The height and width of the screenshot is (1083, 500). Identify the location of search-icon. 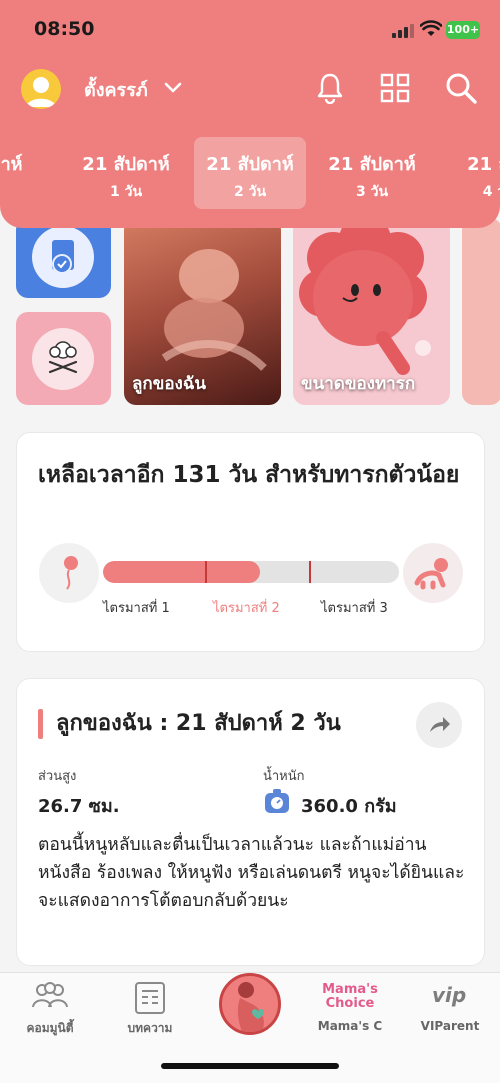
(461, 88).